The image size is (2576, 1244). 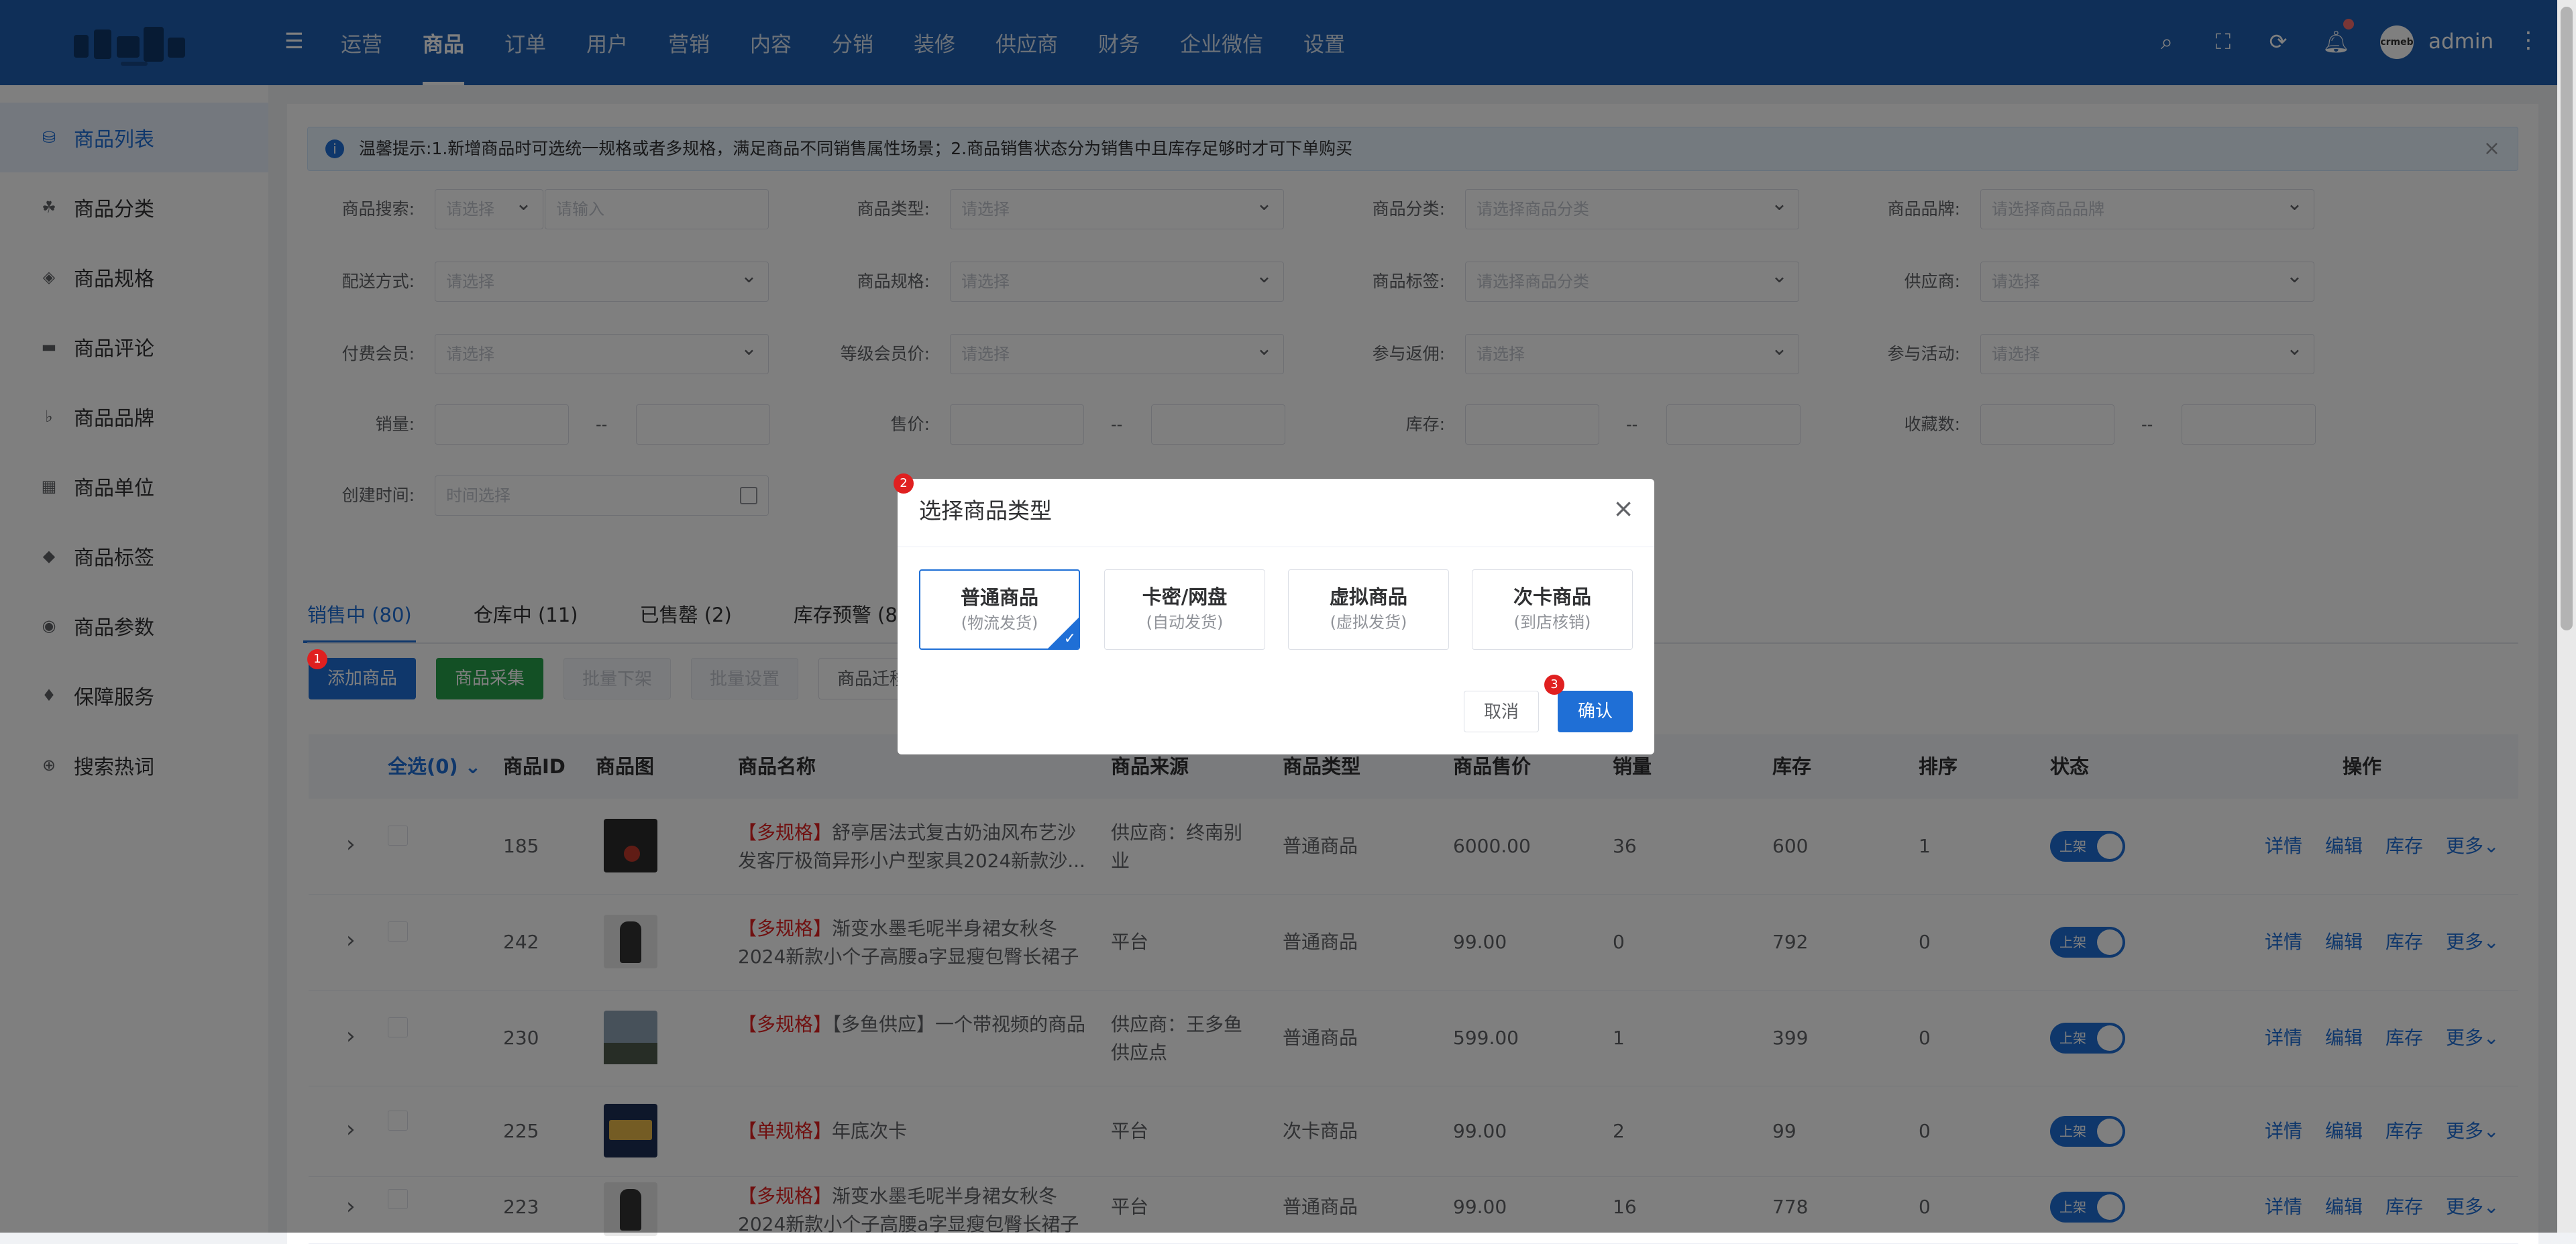 What do you see at coordinates (1184, 609) in the screenshot?
I see `type-card-card-code: 卡密/网盘 (自动发货)` at bounding box center [1184, 609].